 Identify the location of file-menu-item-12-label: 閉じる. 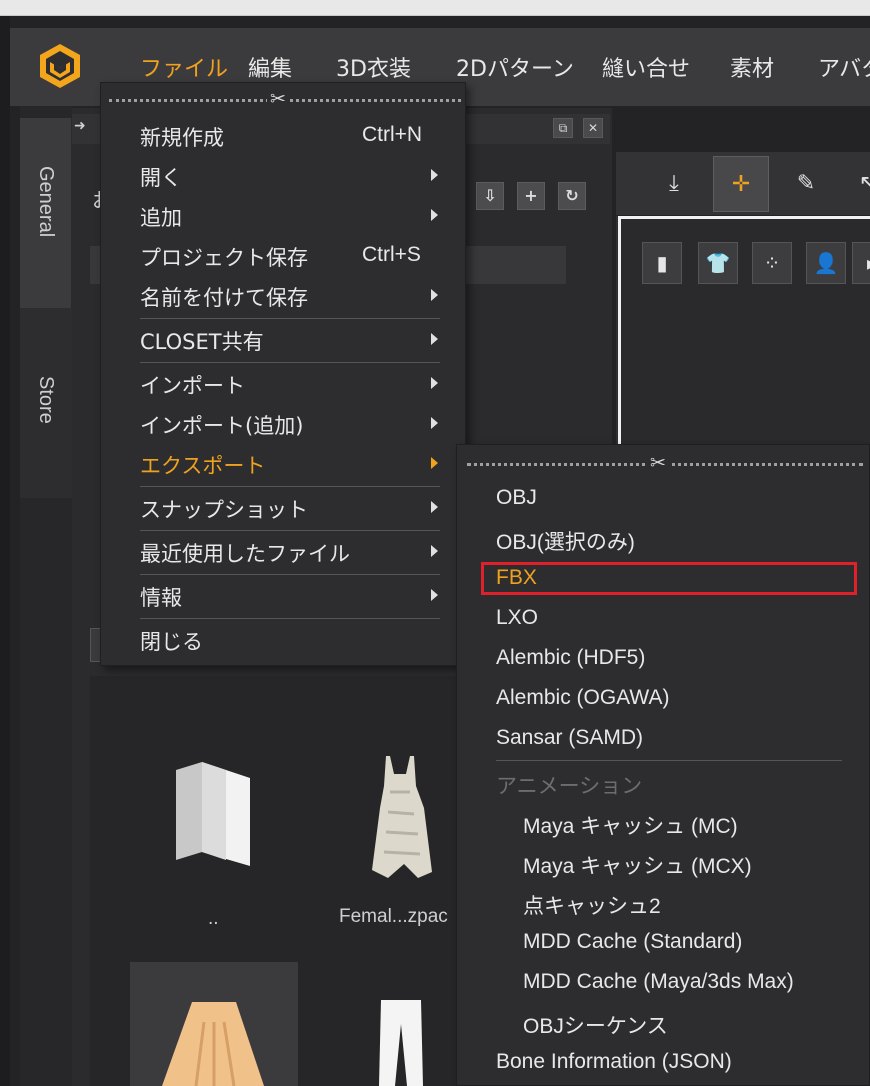
(171, 641).